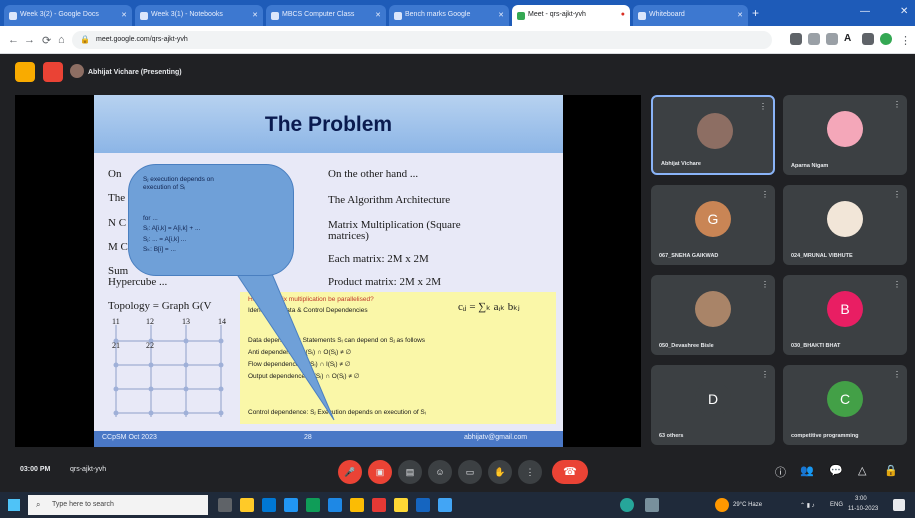 The image size is (915, 518). I want to click on participant-name: competitive programming, so click(825, 436).